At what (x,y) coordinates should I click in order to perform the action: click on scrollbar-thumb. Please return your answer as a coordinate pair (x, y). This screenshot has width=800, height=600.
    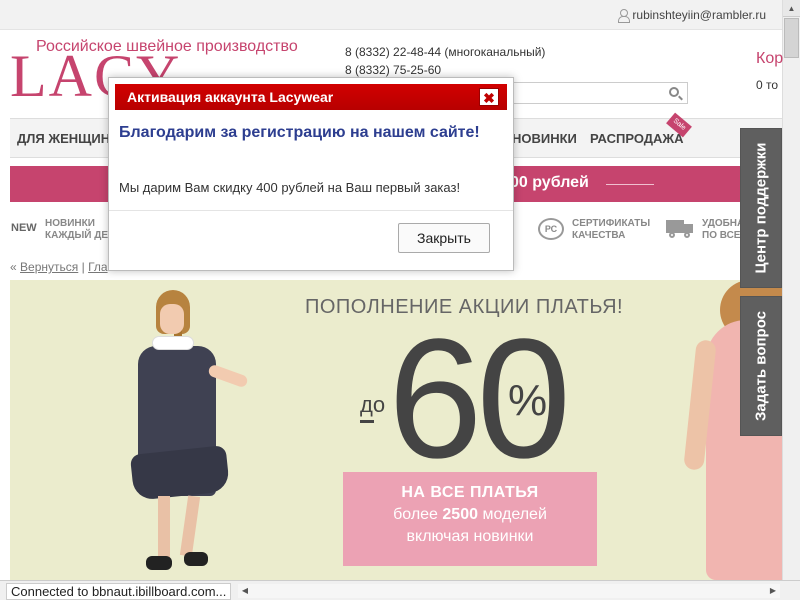
    Looking at the image, I should click on (791, 38).